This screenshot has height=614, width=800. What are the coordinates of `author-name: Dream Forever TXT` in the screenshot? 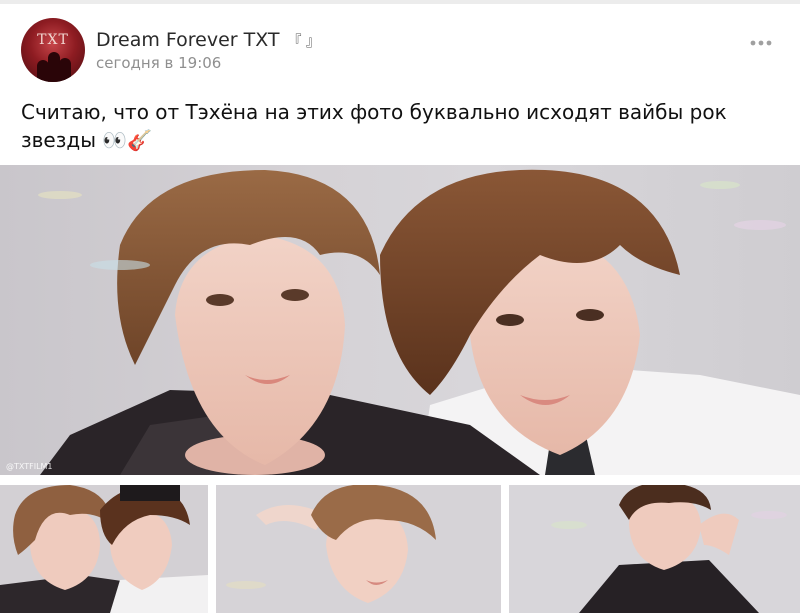 It's located at (188, 40).